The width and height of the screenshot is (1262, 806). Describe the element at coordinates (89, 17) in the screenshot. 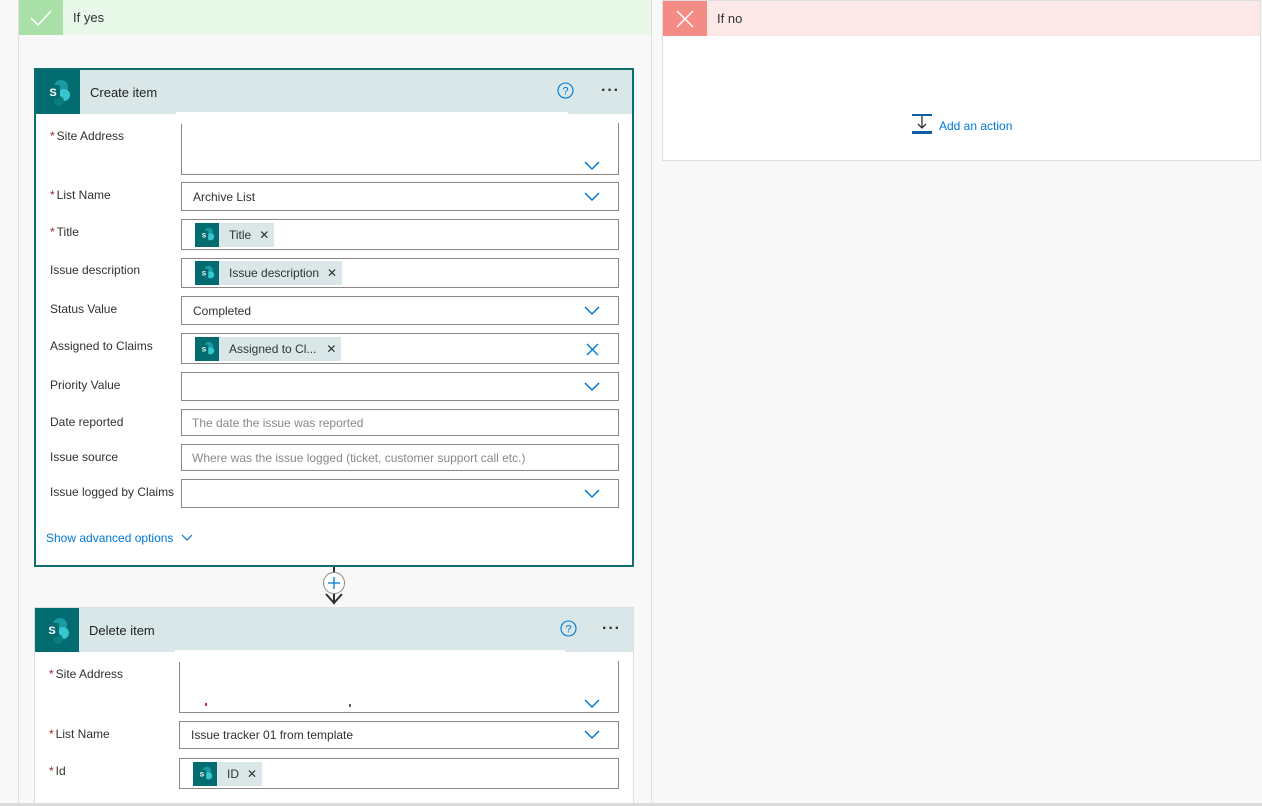

I see `if-yes-label: If yes` at that location.